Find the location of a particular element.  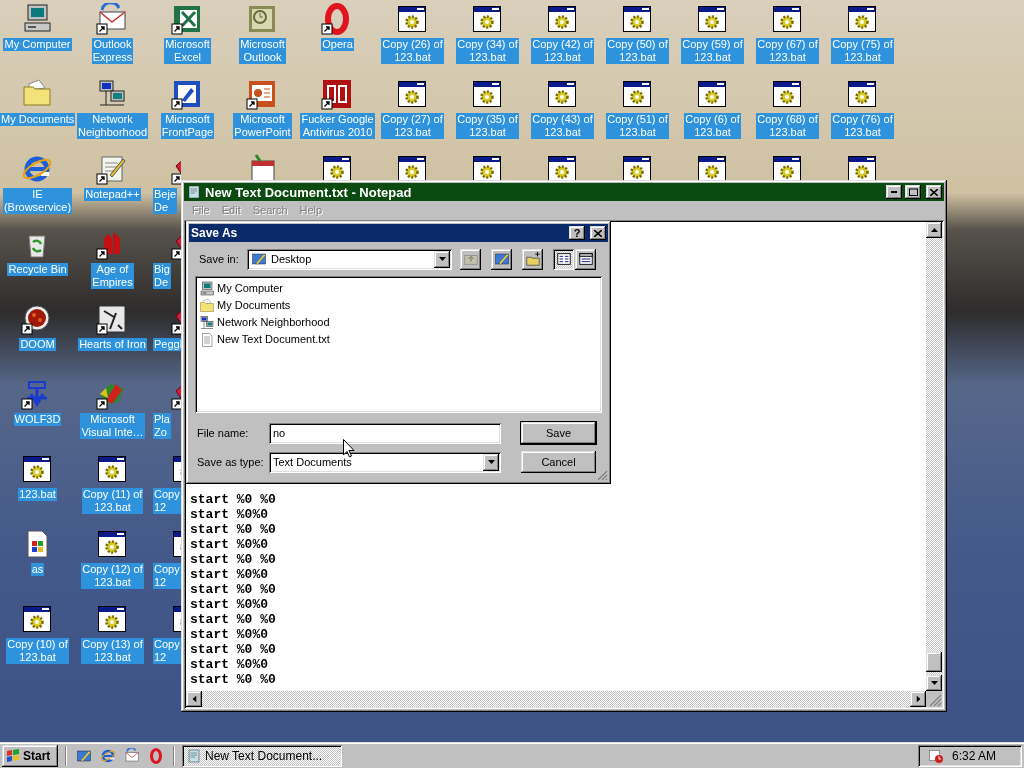

icon-label: Age of Empires is located at coordinates (112, 276).